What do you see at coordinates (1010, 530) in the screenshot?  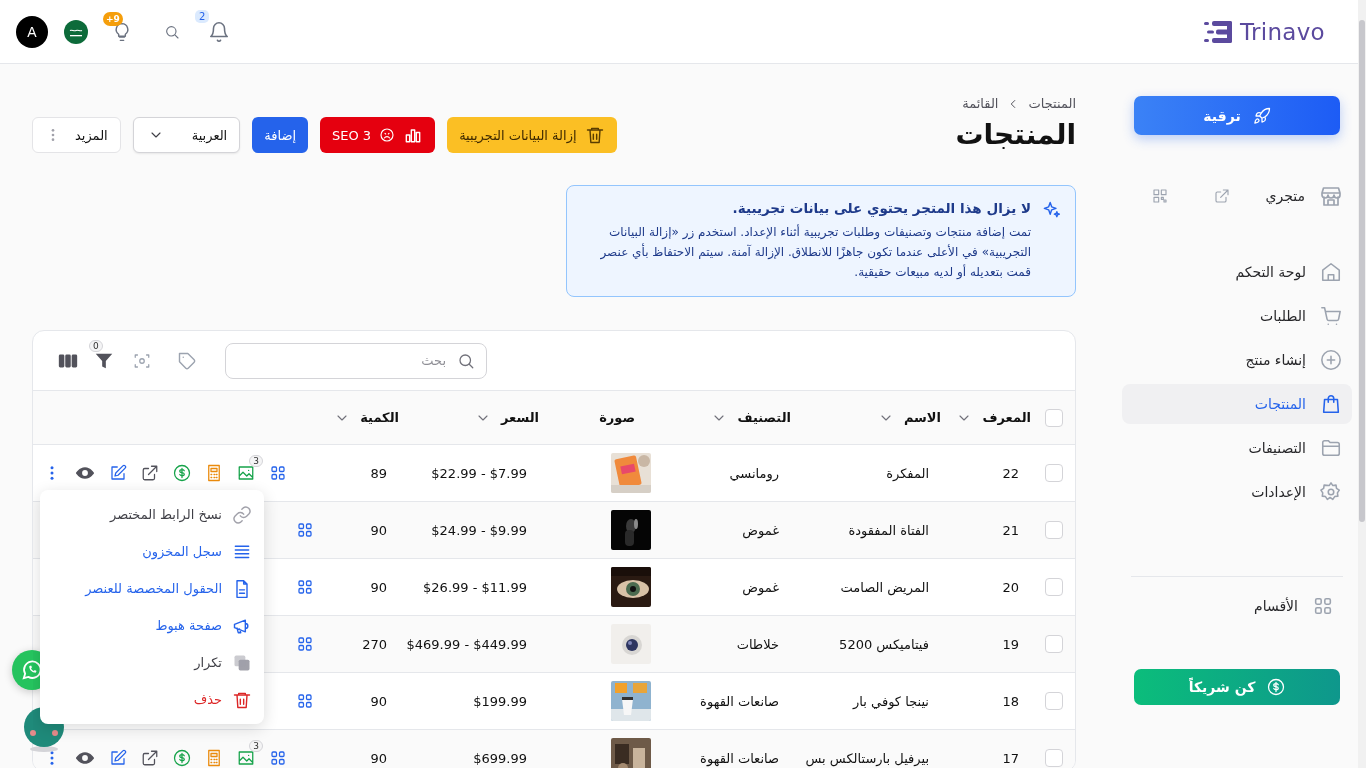 I see `table-cell-text: 21` at bounding box center [1010, 530].